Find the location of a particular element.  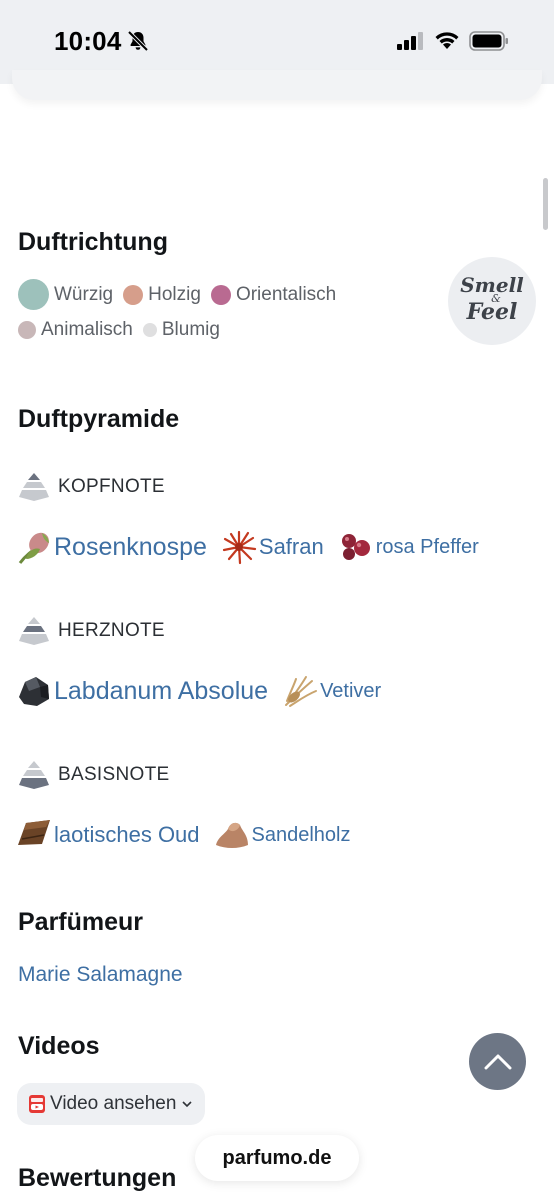

url-text: parfumo.de is located at coordinates (277, 1157).